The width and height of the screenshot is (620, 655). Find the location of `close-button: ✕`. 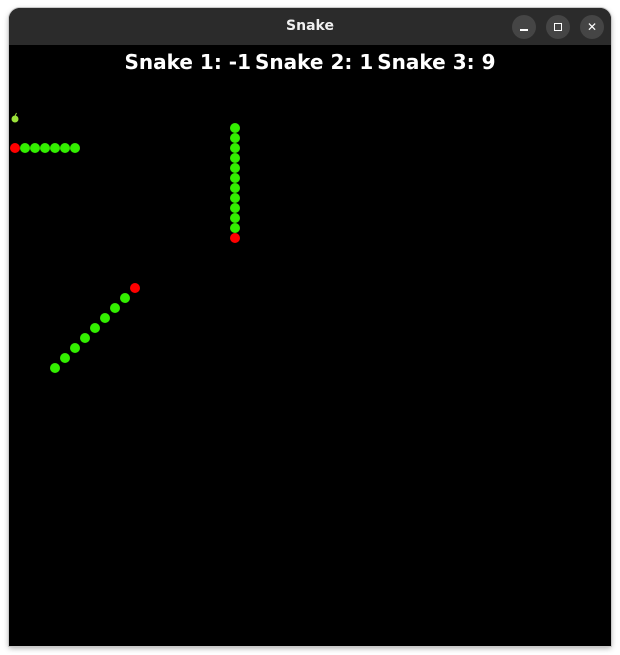

close-button: ✕ is located at coordinates (592, 27).